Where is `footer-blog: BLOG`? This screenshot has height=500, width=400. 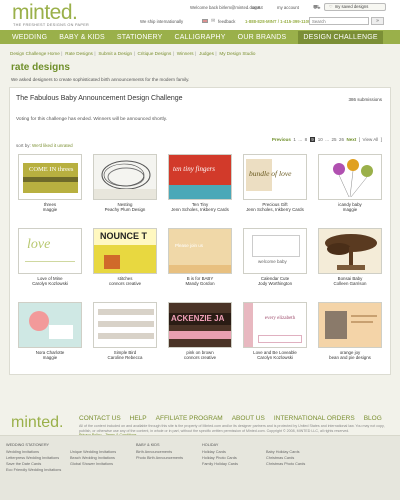 footer-blog: BLOG is located at coordinates (373, 418).